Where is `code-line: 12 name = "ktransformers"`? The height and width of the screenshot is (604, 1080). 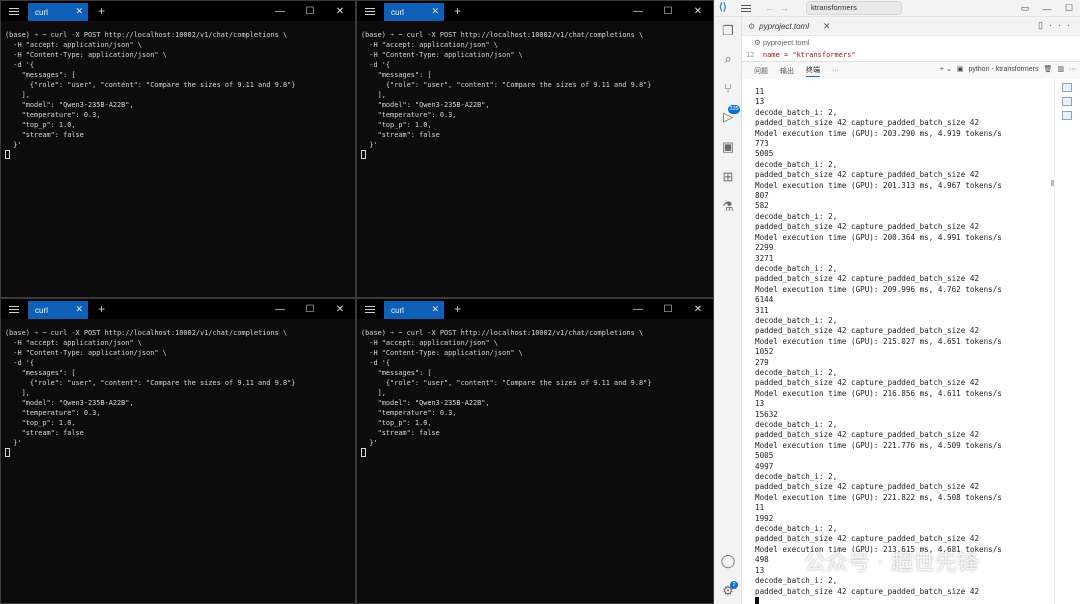
code-line: 12 name = "ktransformers" is located at coordinates (911, 55).